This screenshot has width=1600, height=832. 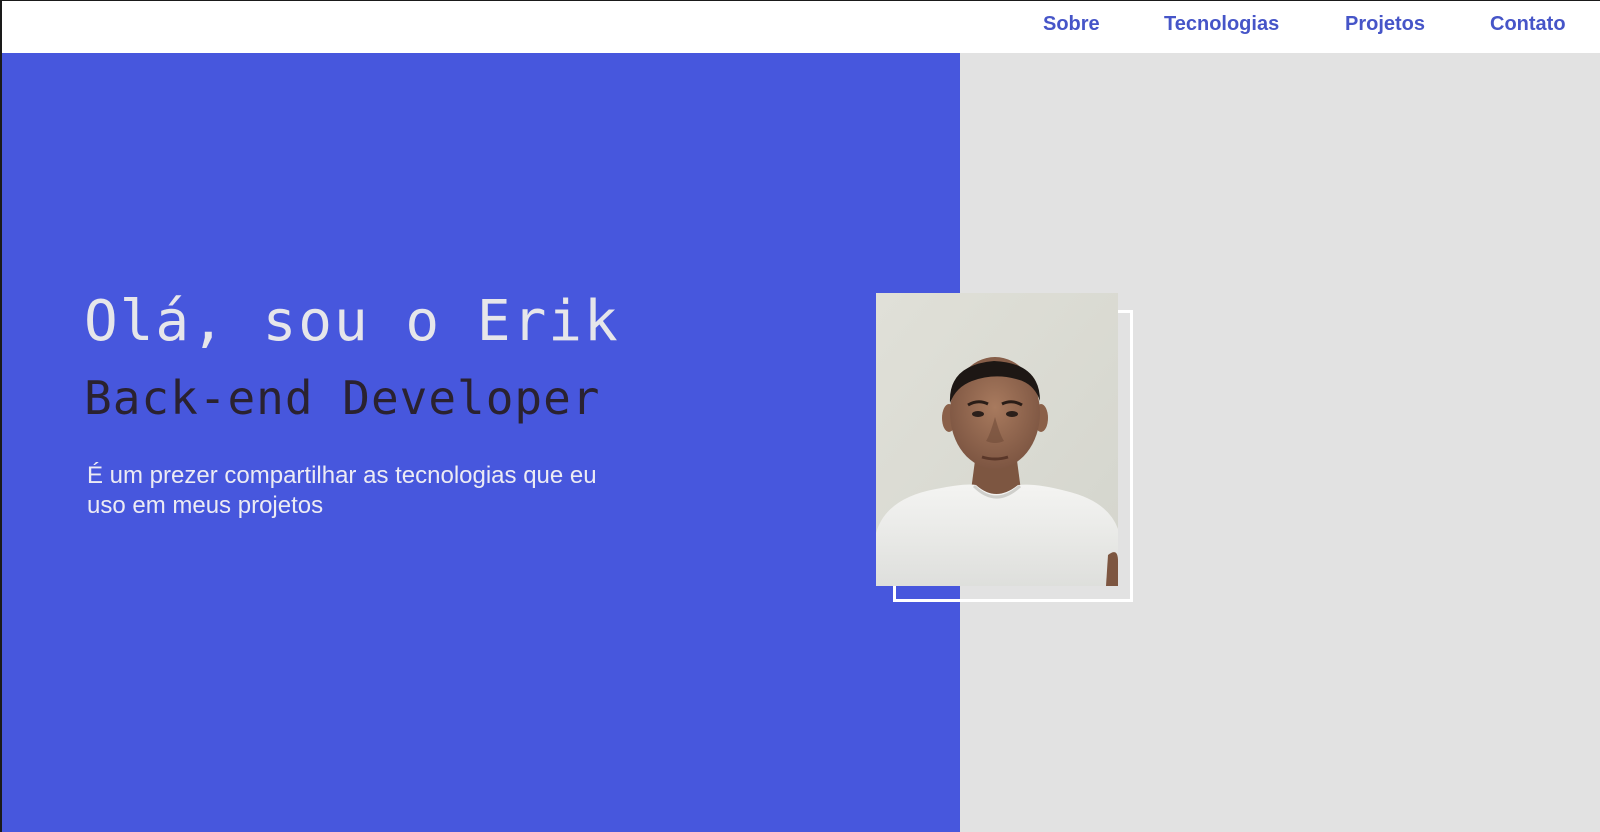 What do you see at coordinates (352, 321) in the screenshot?
I see `hero-greeting: Olá, sou o Erik` at bounding box center [352, 321].